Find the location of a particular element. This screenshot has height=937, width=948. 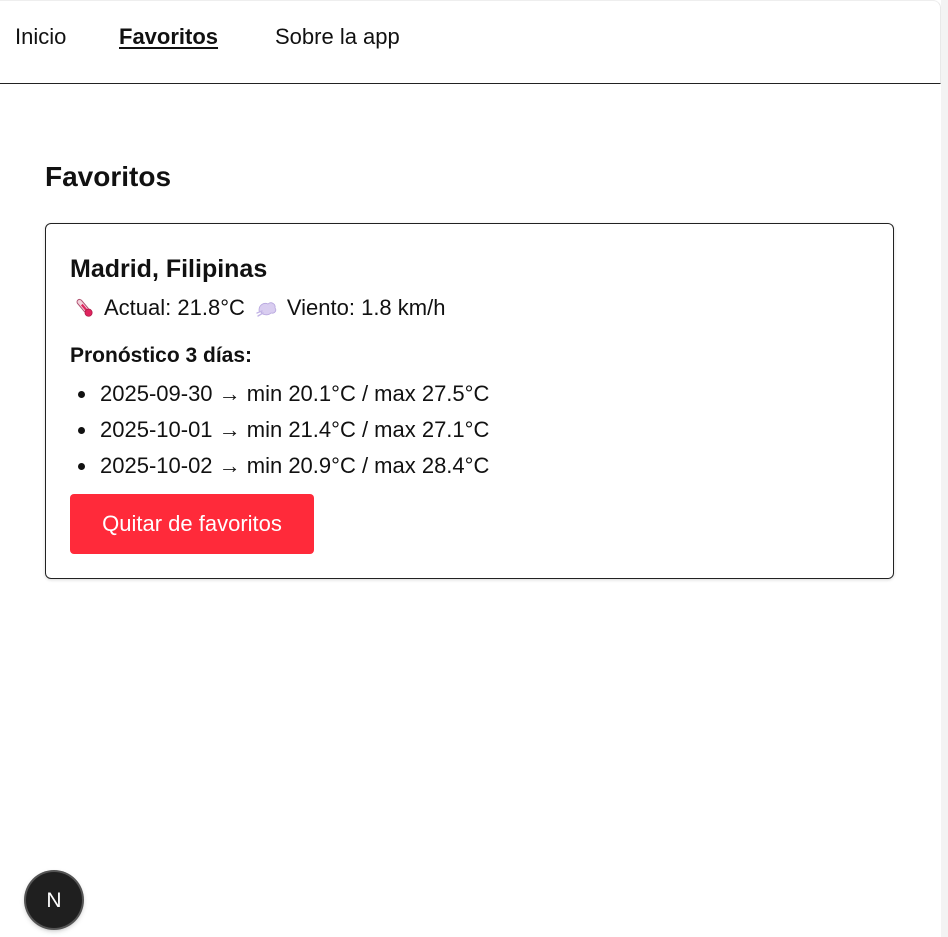

forecast-item-text: 2025-10-01 → min 21.4°C / max 27.1°C is located at coordinates (295, 429).